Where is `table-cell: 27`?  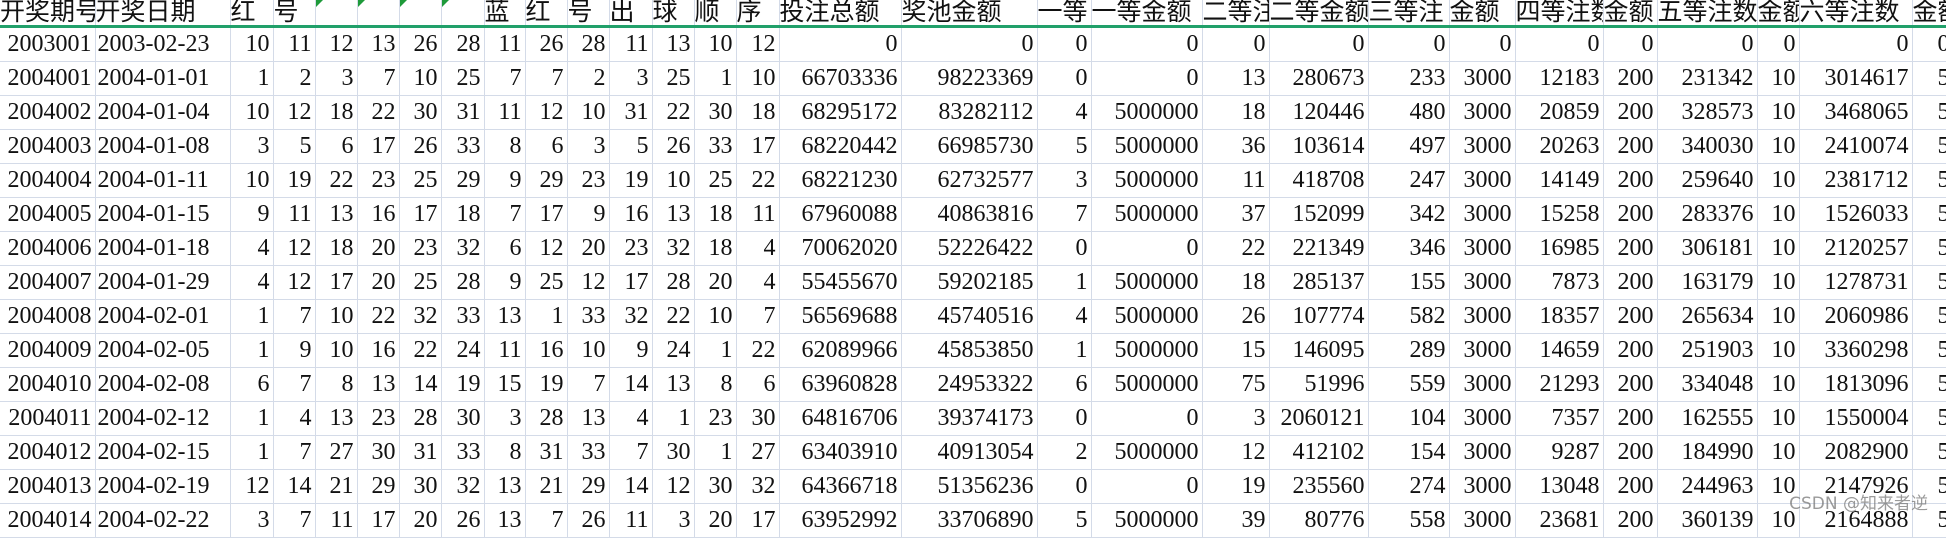 table-cell: 27 is located at coordinates (336, 452).